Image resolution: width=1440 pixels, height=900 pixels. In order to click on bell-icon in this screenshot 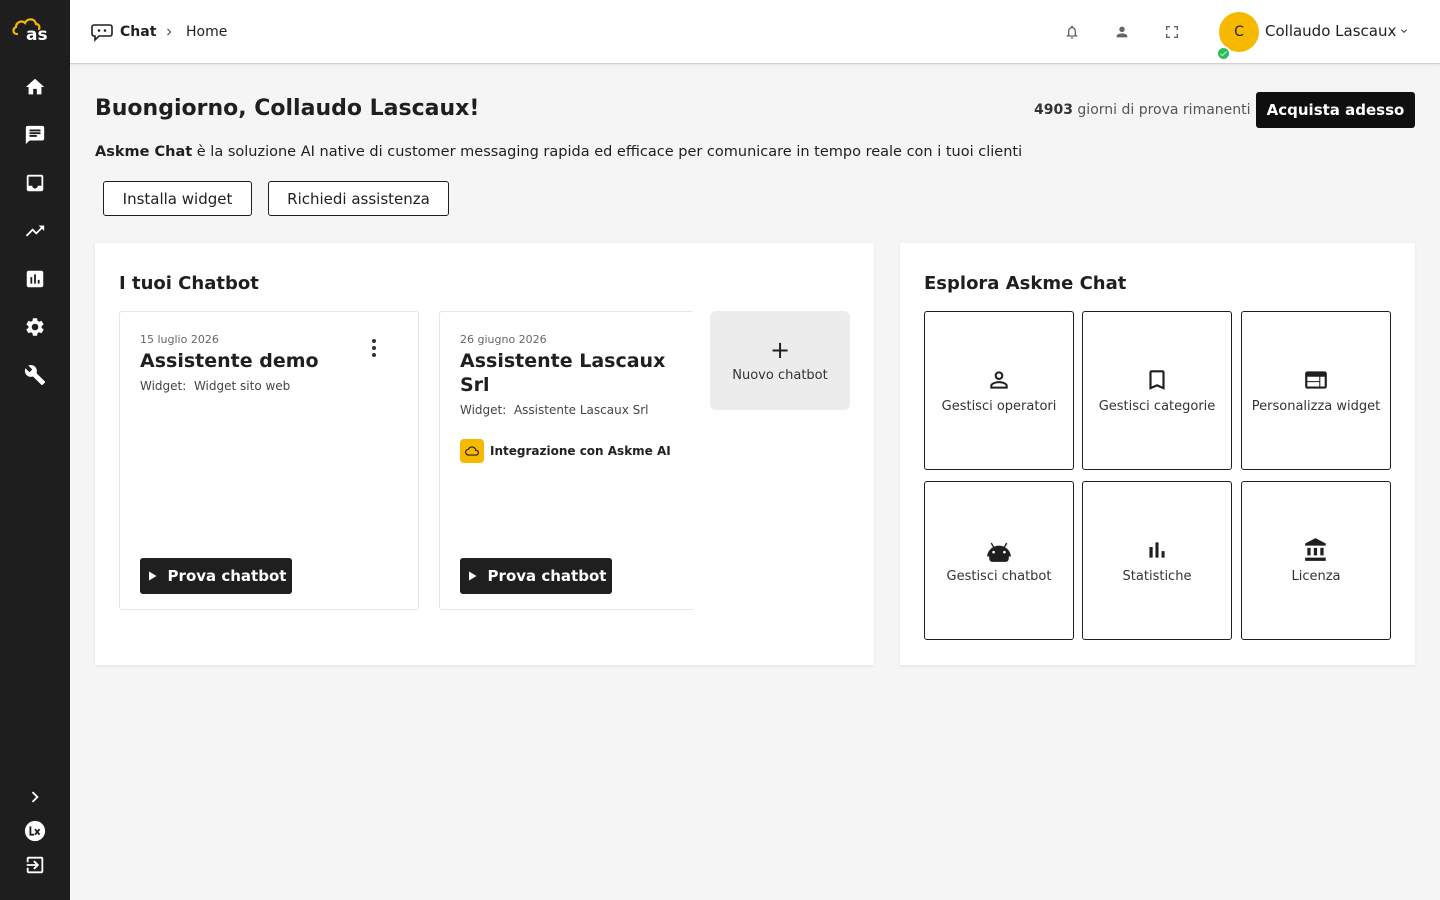, I will do `click(1072, 32)`.